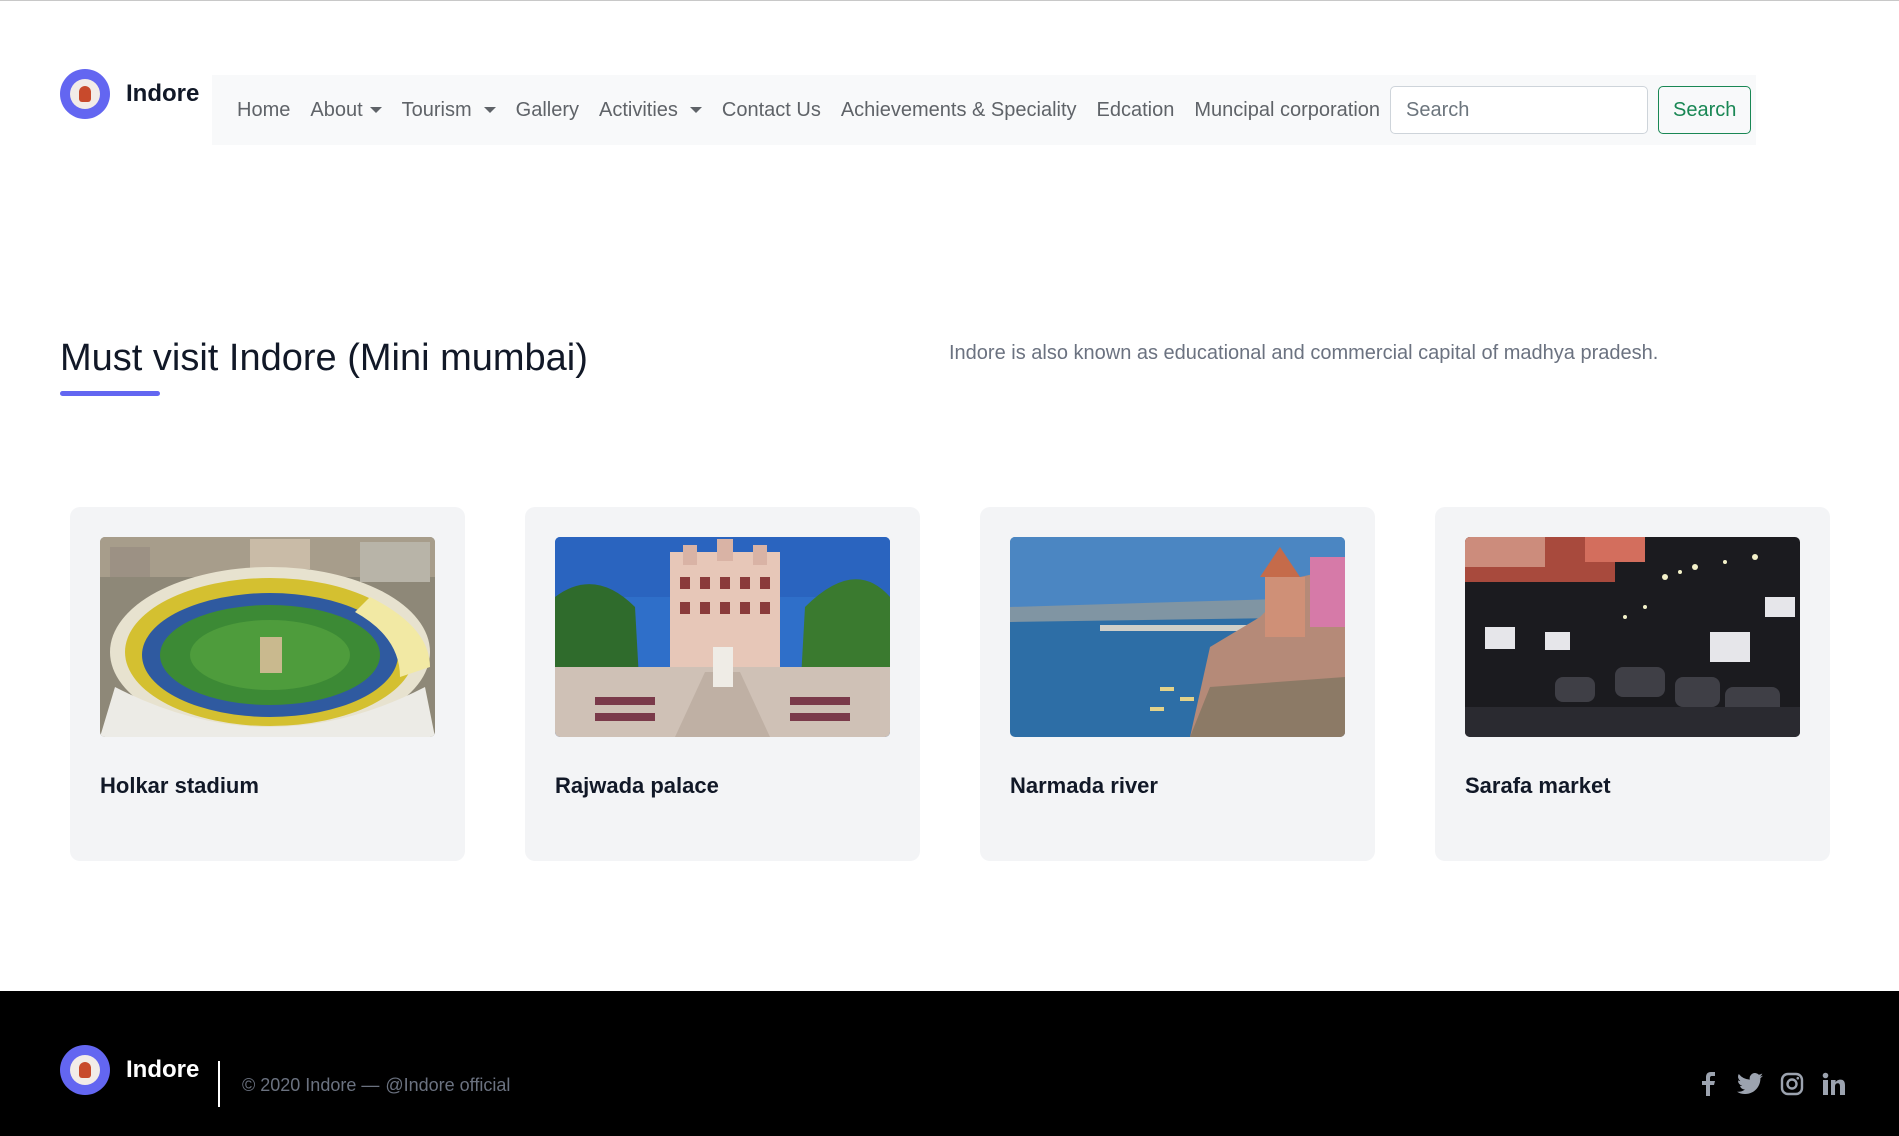 This screenshot has width=1899, height=1136. What do you see at coordinates (447, 1085) in the screenshot?
I see `twitter-handle-link: @Indore official` at bounding box center [447, 1085].